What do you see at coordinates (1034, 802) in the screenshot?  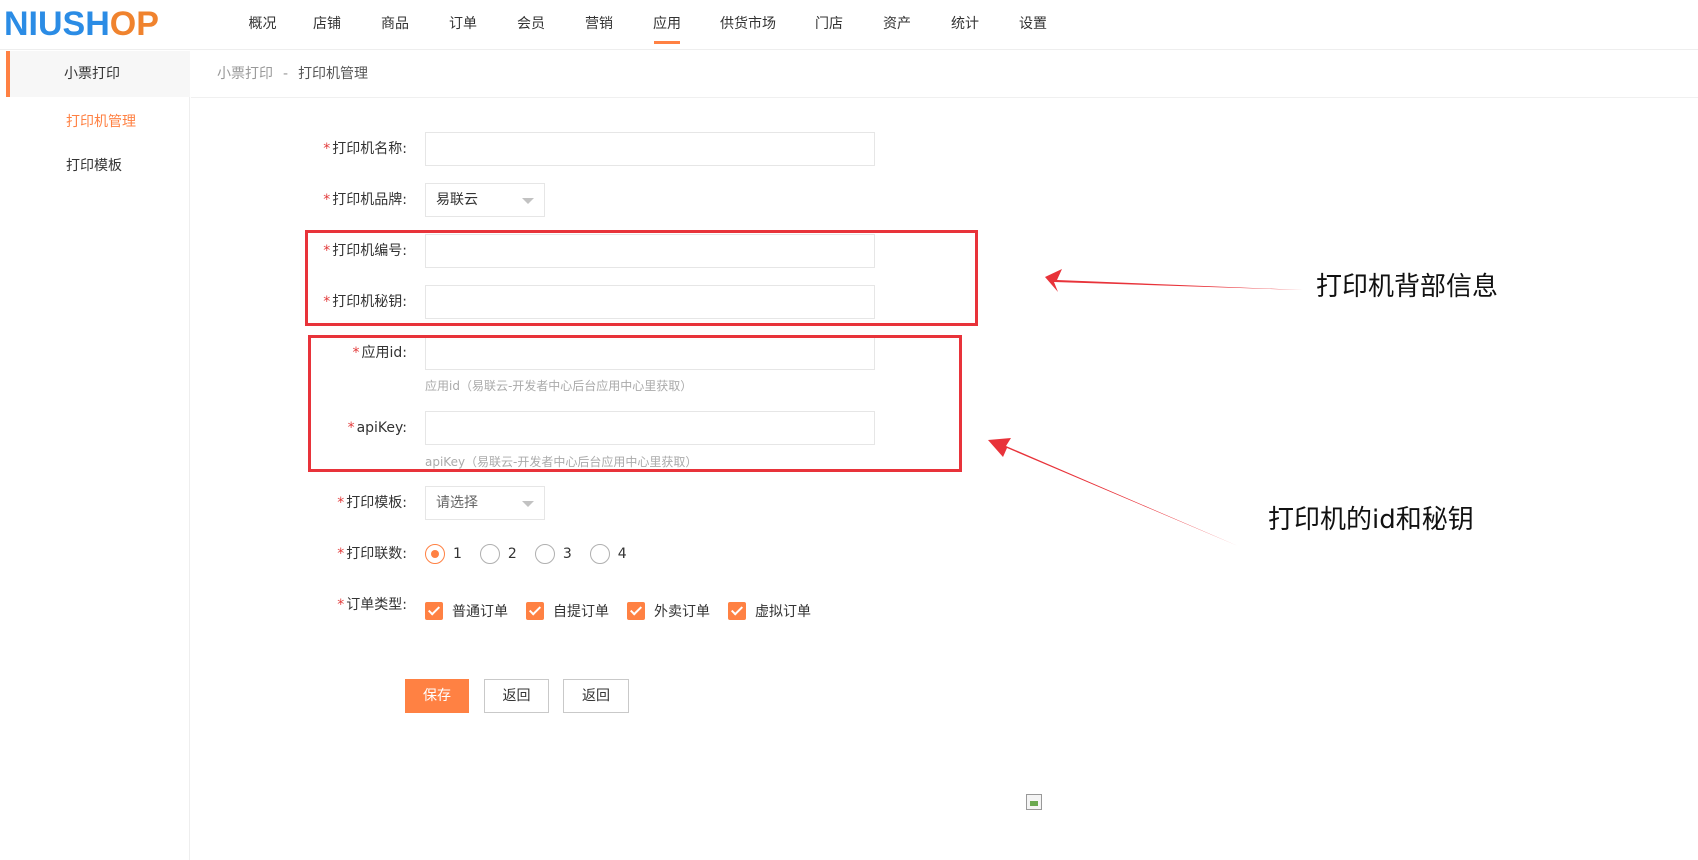 I see `broken-image-icon` at bounding box center [1034, 802].